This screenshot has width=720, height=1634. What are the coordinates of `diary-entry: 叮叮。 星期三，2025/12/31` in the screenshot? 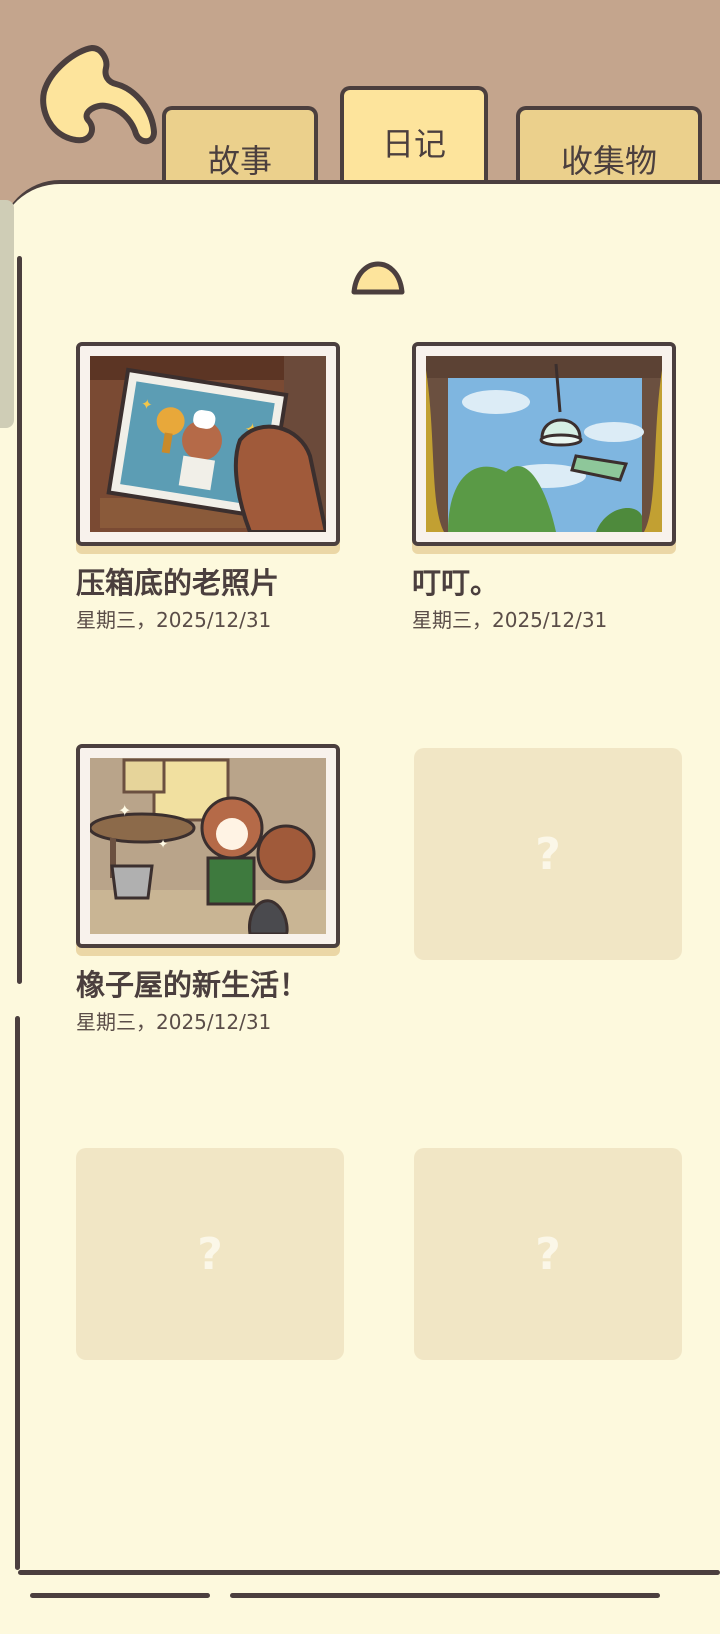 It's located at (548, 487).